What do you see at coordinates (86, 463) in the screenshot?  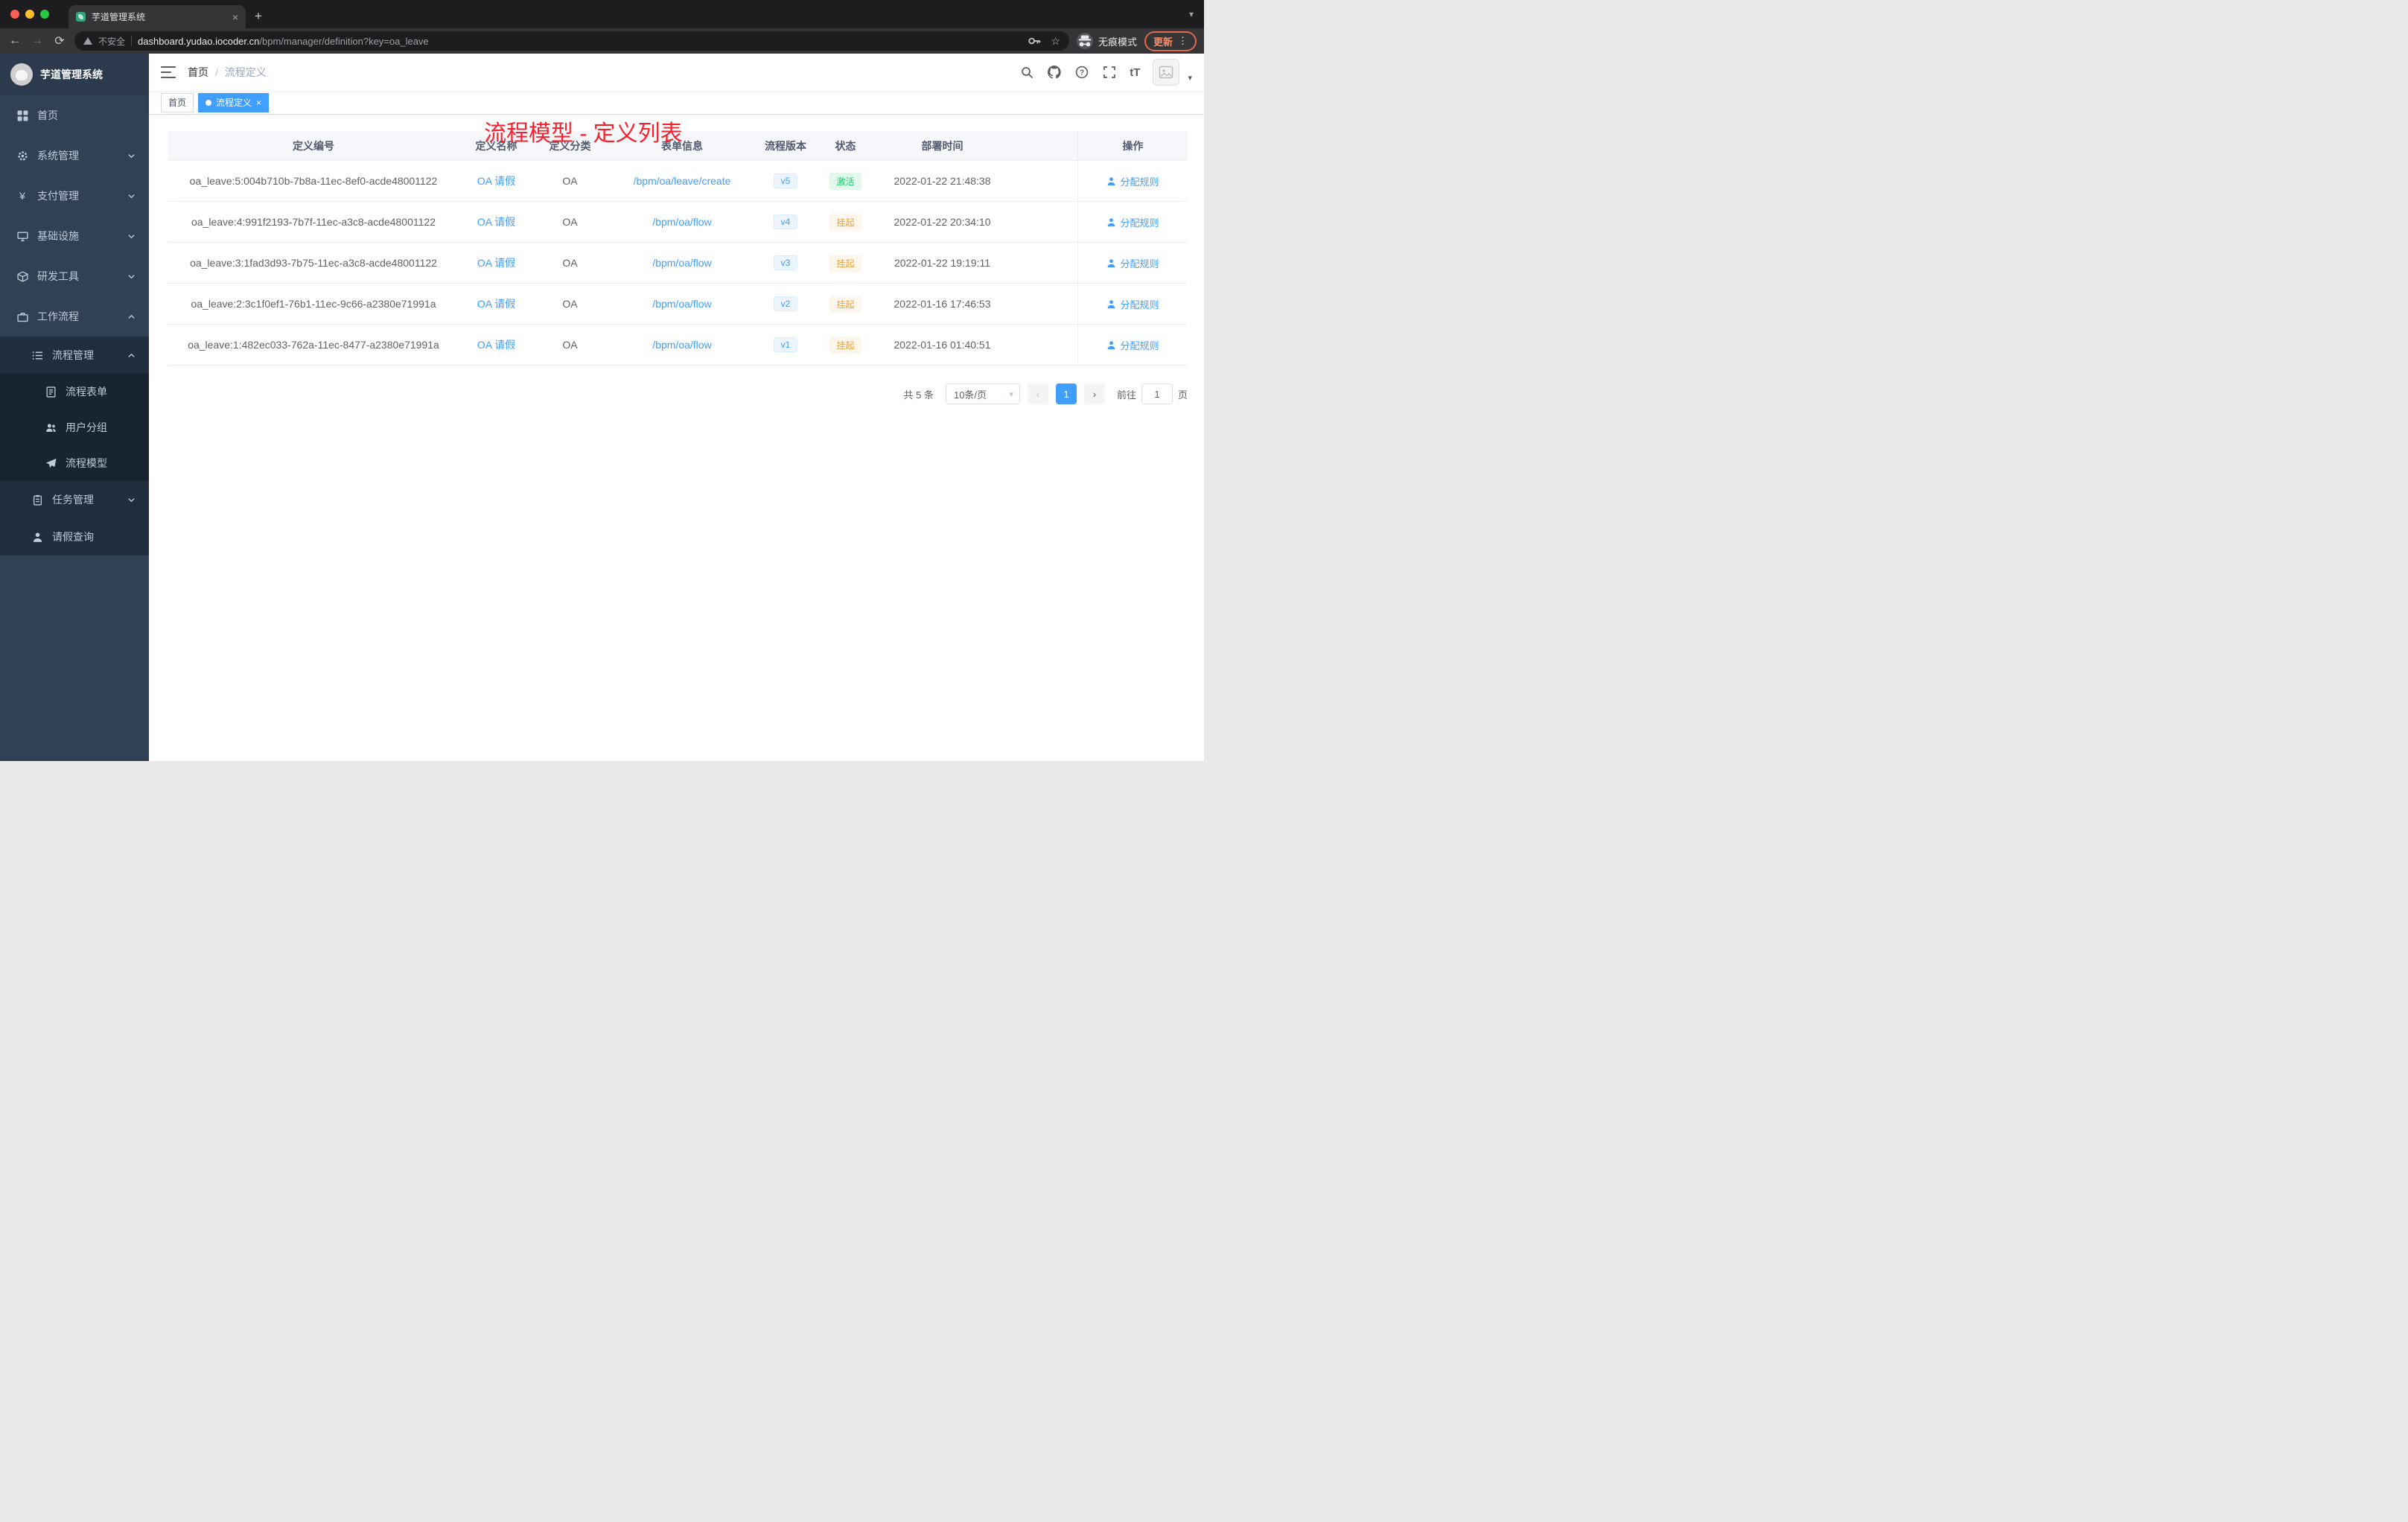 I see `sidebar-item-label: 流程模型` at bounding box center [86, 463].